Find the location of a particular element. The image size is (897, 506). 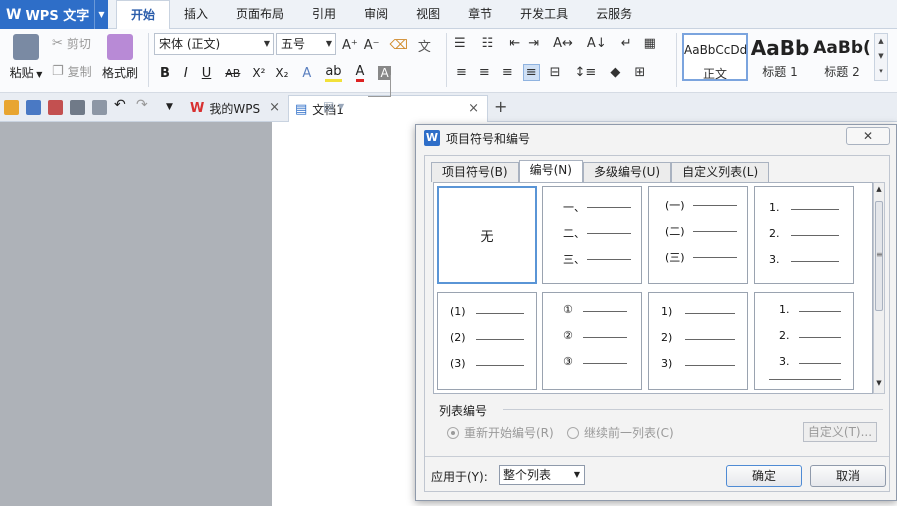

paragraph-layout-icon: ▤ ▾ is located at coordinates (333, 106).